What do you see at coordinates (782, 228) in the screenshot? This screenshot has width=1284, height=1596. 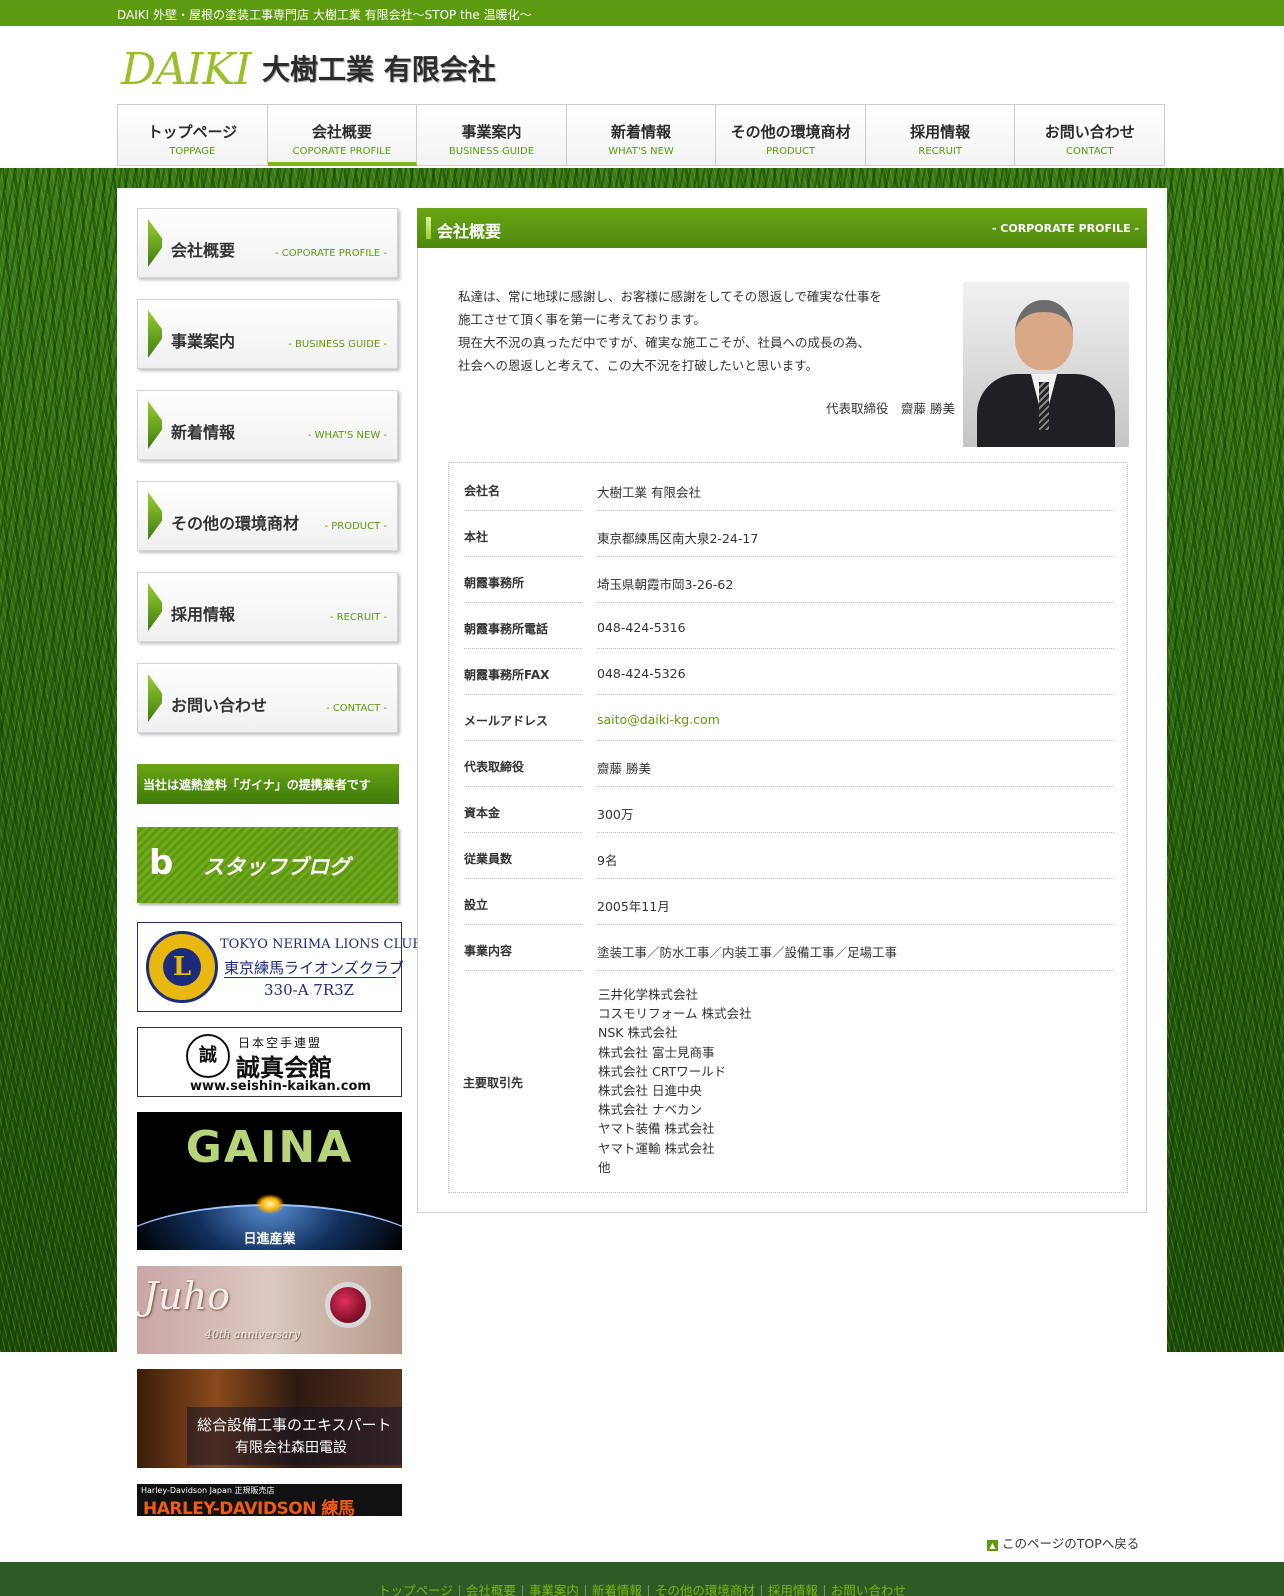 I see `section-header: 会社概要 - CORPORATE PROFILE -` at bounding box center [782, 228].